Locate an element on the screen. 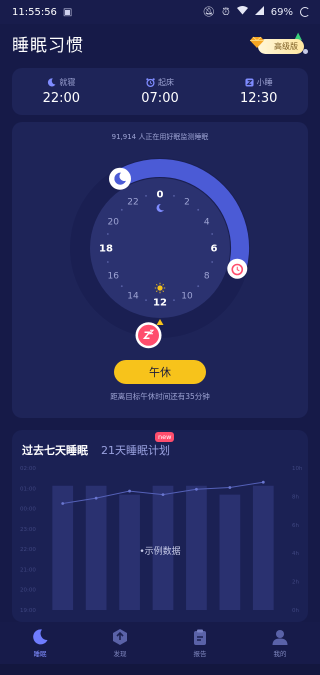 The height and width of the screenshot is (675, 320). schedule-nap-time: 12:30 is located at coordinates (258, 98).